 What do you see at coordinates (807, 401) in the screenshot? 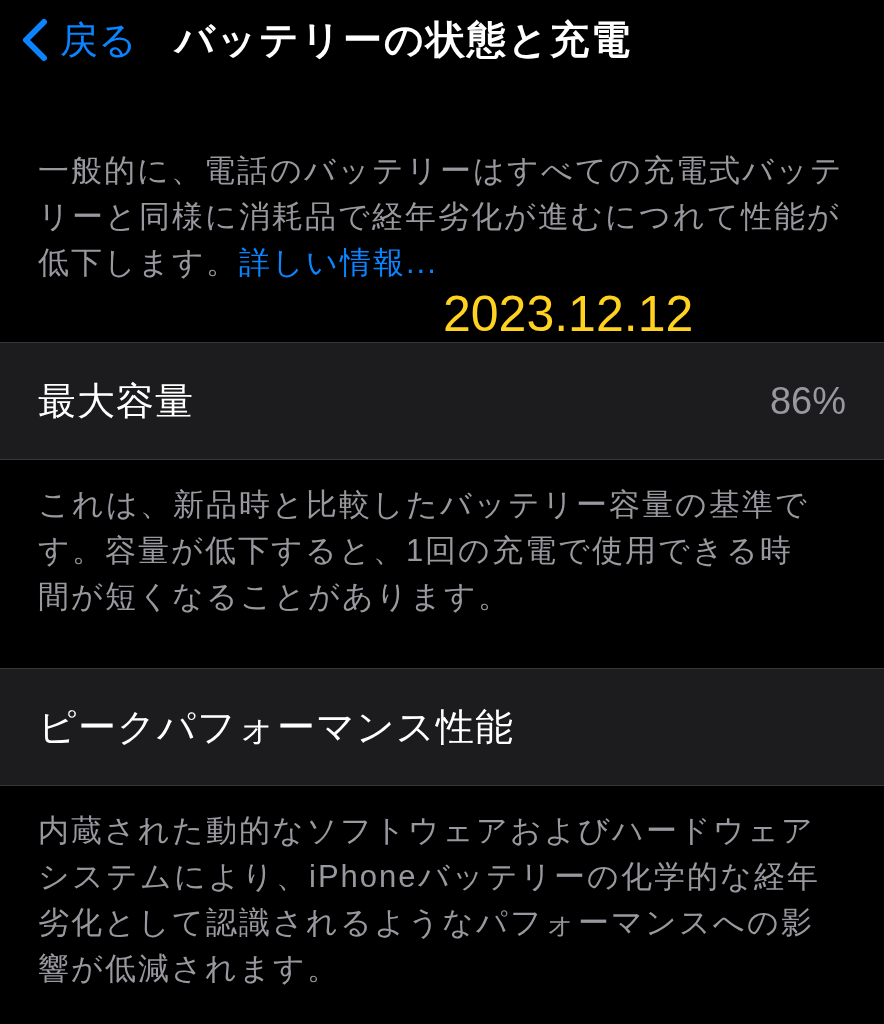
I see `row-value: 86%` at bounding box center [807, 401].